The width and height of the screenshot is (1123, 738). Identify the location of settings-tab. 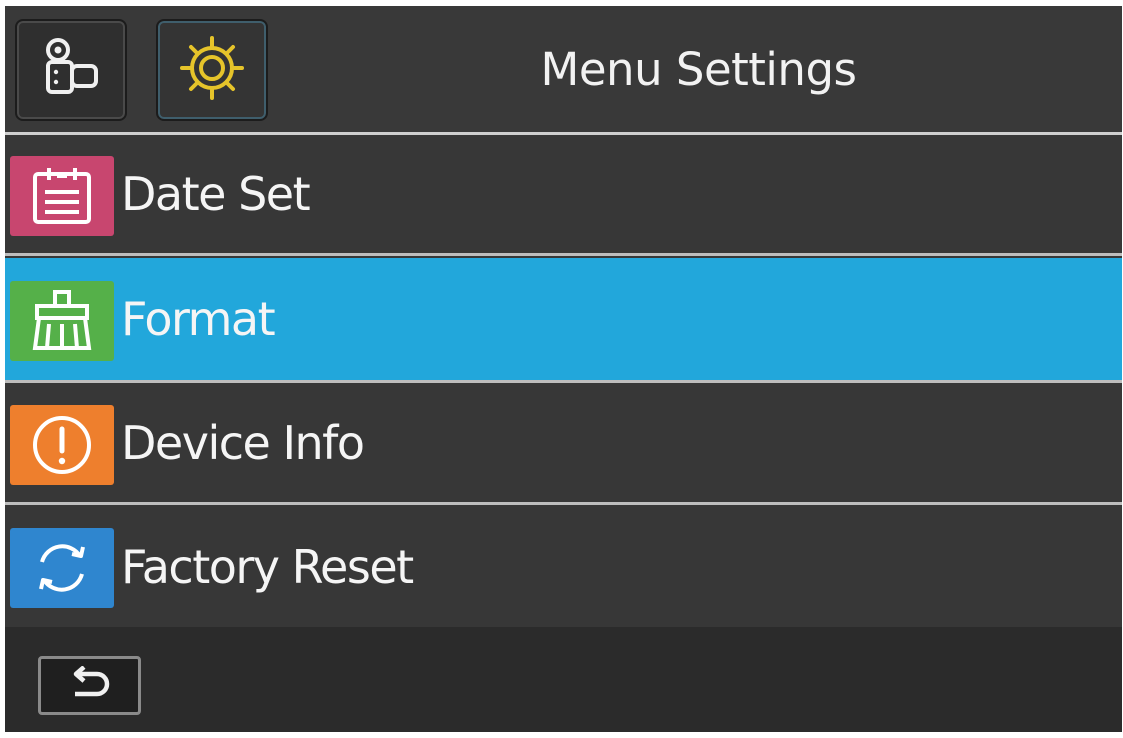
(212, 70).